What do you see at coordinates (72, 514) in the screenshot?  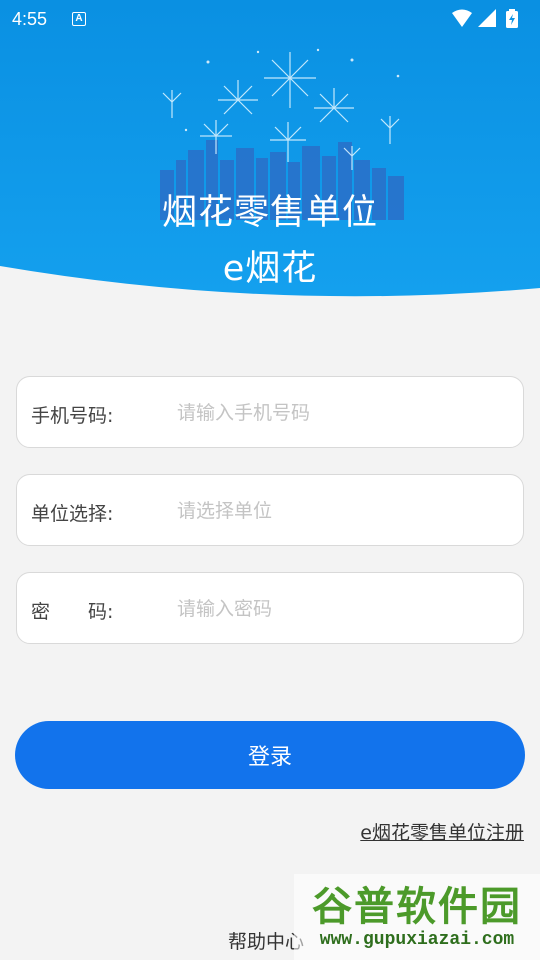 I see `unit-label: 单位选择:` at bounding box center [72, 514].